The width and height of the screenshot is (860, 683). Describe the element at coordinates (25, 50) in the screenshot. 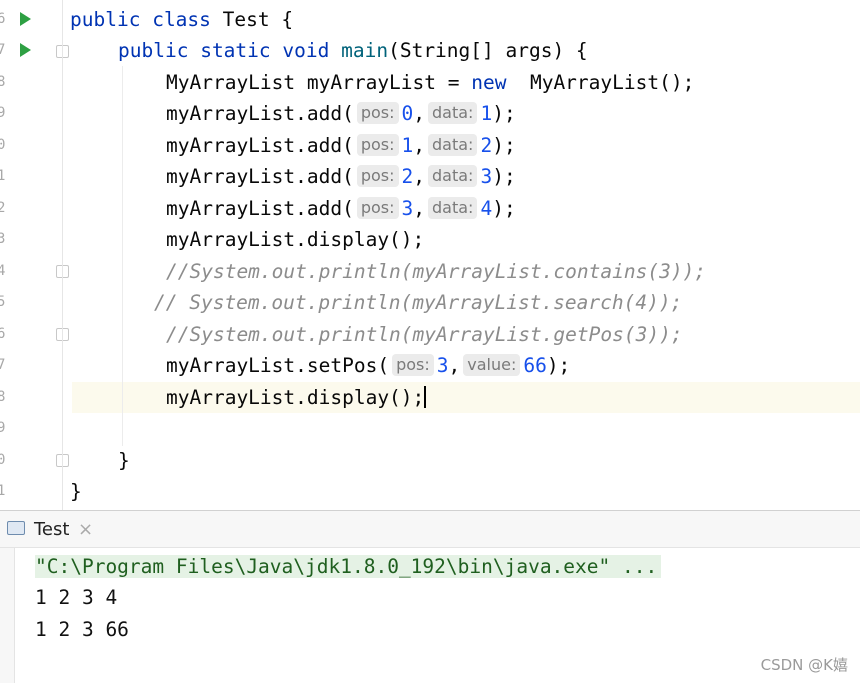

I see `run-main-icon` at that location.